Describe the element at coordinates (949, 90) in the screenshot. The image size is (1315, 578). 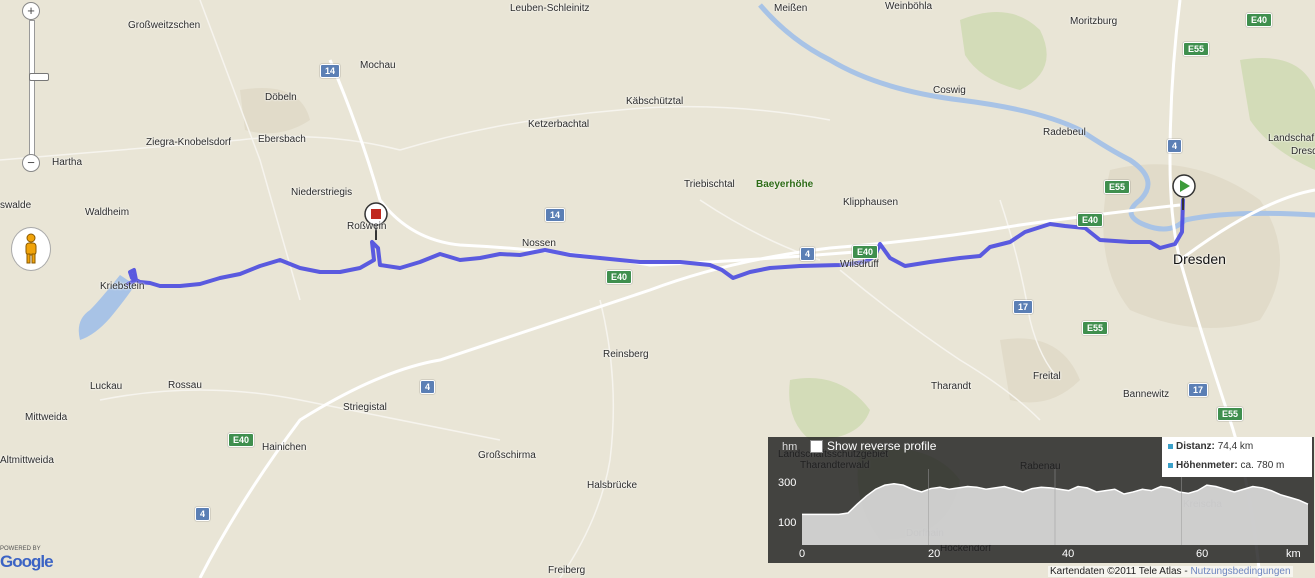
I see `place-label: Coswig` at that location.